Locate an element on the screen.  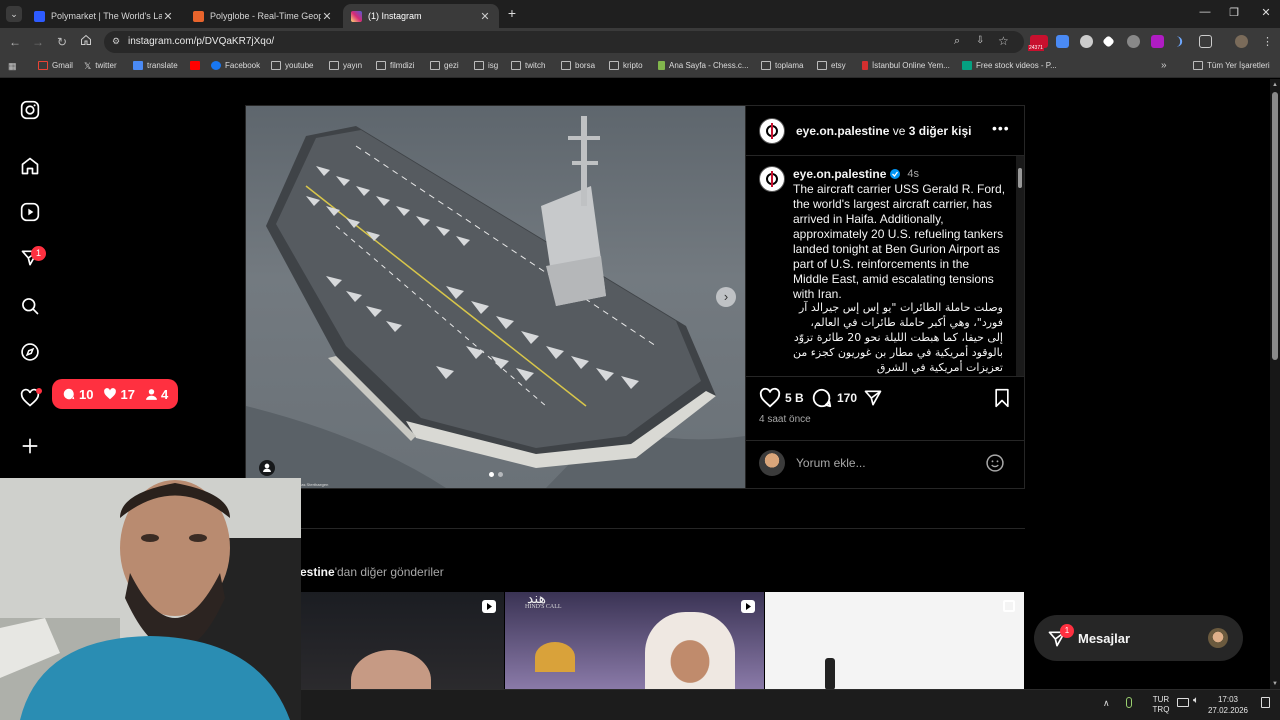
caption-avatar is located at coordinates (772, 179).